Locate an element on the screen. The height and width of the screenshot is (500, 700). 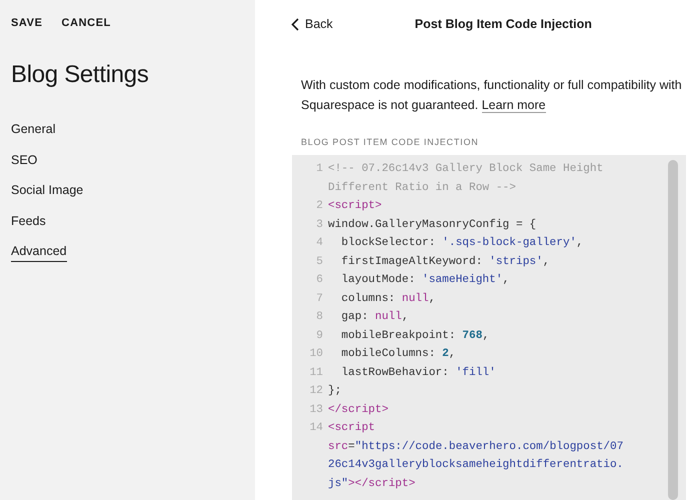
sidebar-item: General is located at coordinates (33, 130).